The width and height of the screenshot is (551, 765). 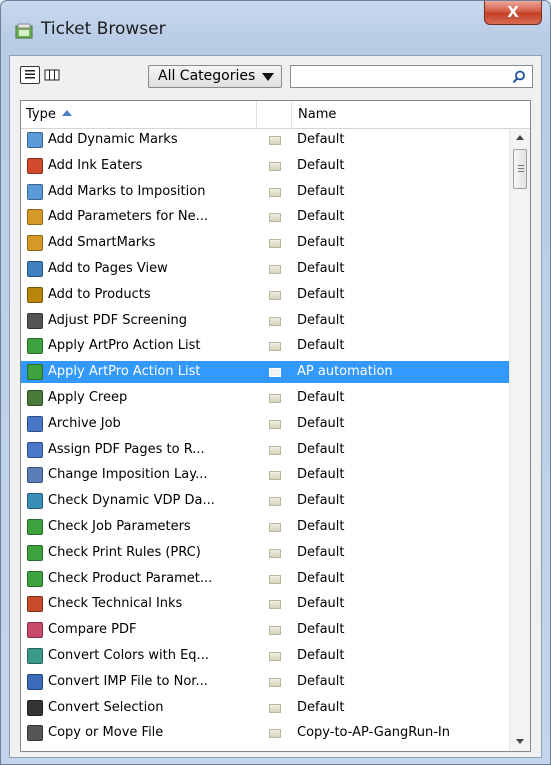 I want to click on table-row: Compare PDF Default, so click(x=265, y=630).